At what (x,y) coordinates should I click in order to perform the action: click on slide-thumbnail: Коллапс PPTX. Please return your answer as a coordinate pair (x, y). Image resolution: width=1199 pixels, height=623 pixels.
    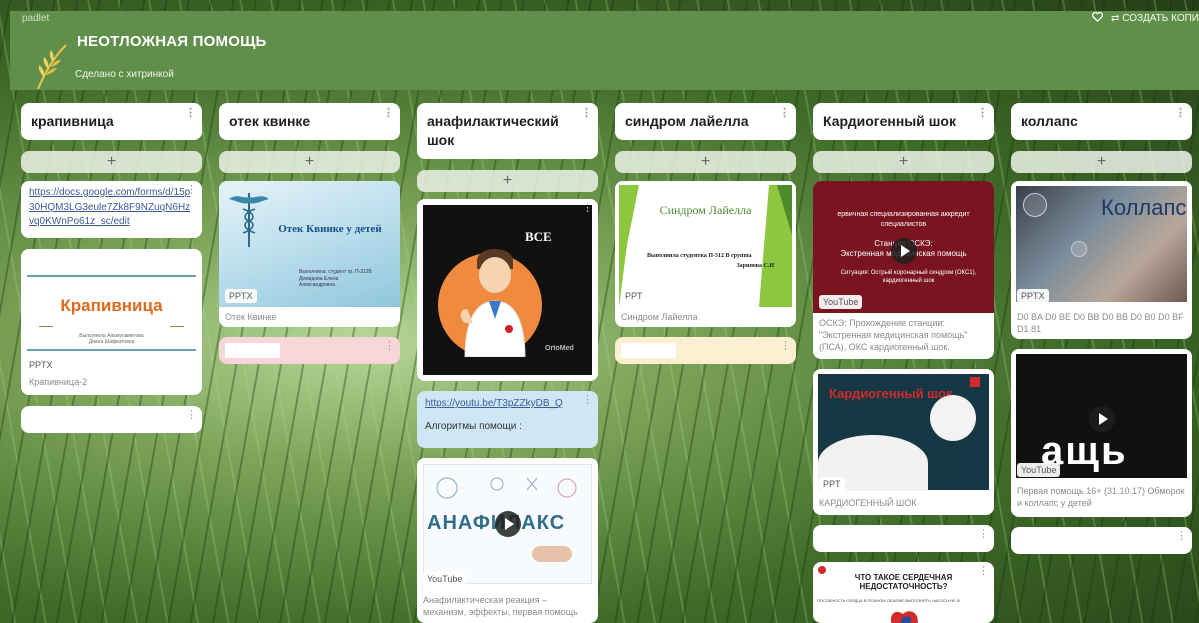
    Looking at the image, I should click on (1101, 244).